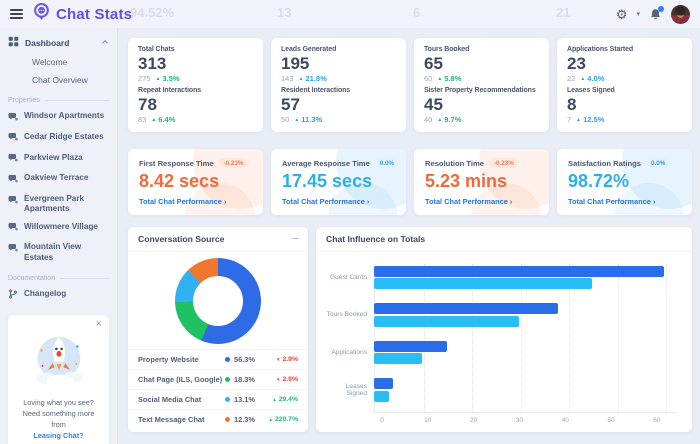 This screenshot has width=700, height=444. What do you see at coordinates (466, 181) in the screenshot?
I see `kpi-value: 5.23 mins` at bounding box center [466, 181].